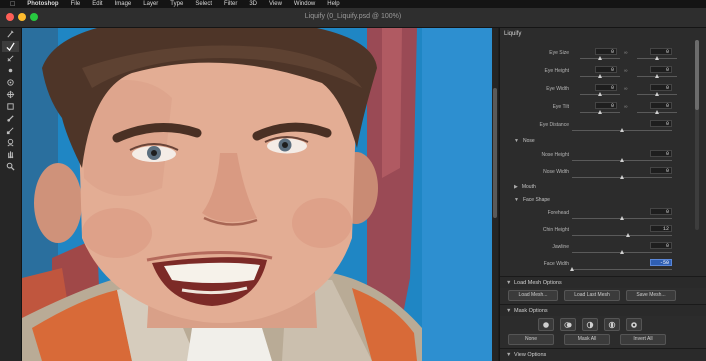  I want to click on nose-group-header: ▼ Nose, so click(524, 141).